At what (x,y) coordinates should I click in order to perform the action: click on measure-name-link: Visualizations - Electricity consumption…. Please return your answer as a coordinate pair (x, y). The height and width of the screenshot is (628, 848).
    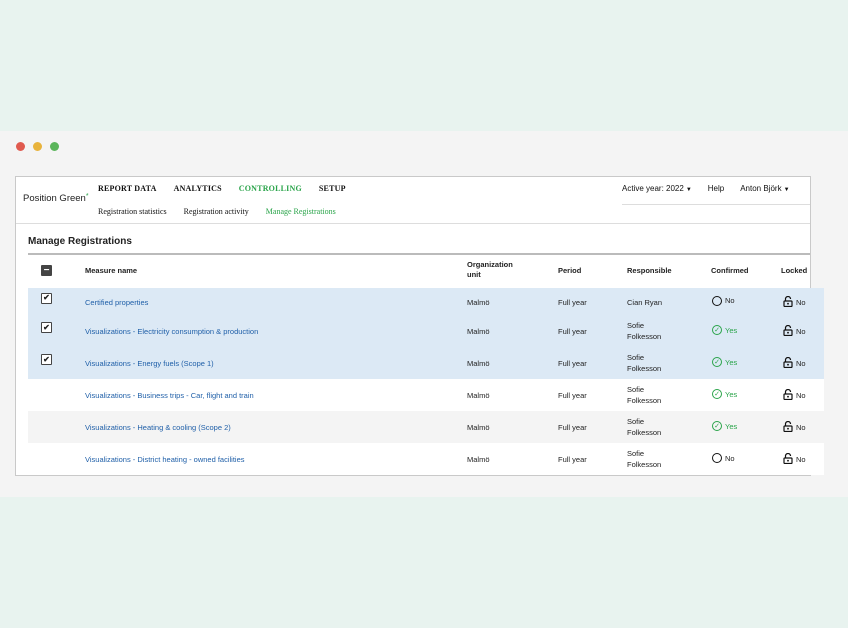
    Looking at the image, I should click on (171, 331).